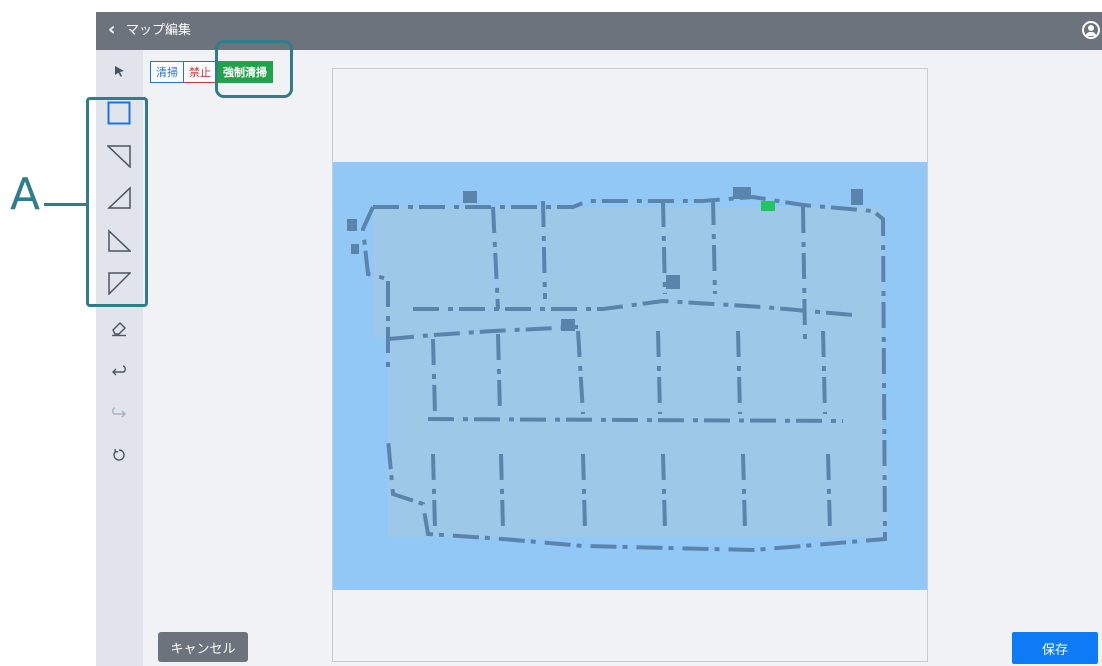 The image size is (1102, 666). I want to click on arrow-cursor-icon, so click(119, 71).